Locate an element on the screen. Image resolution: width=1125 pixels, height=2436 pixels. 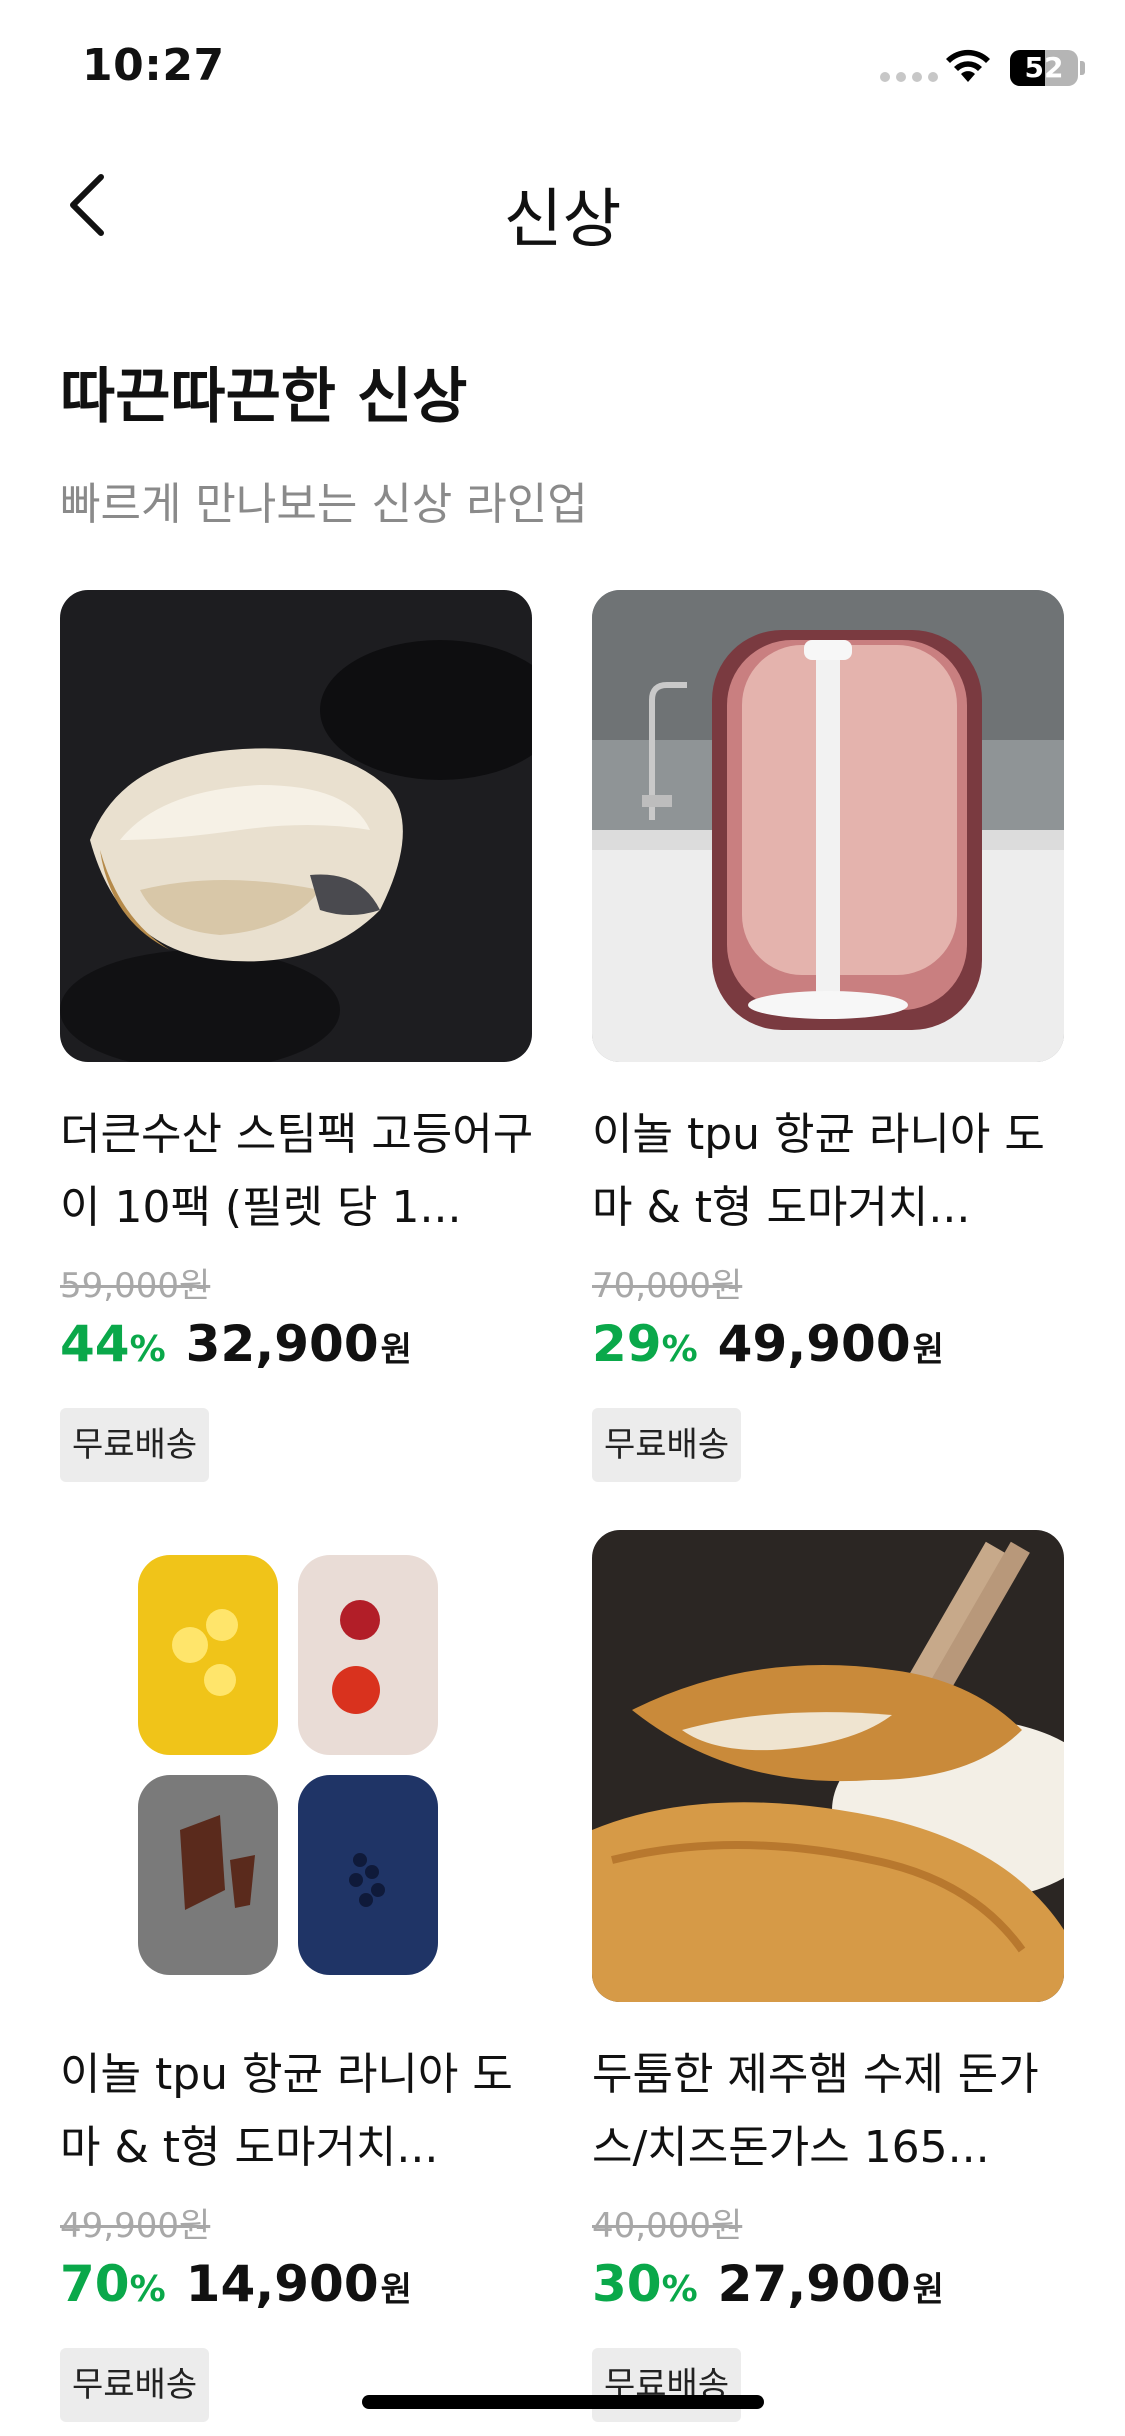
original-price: 70,000원 is located at coordinates (667, 1286).